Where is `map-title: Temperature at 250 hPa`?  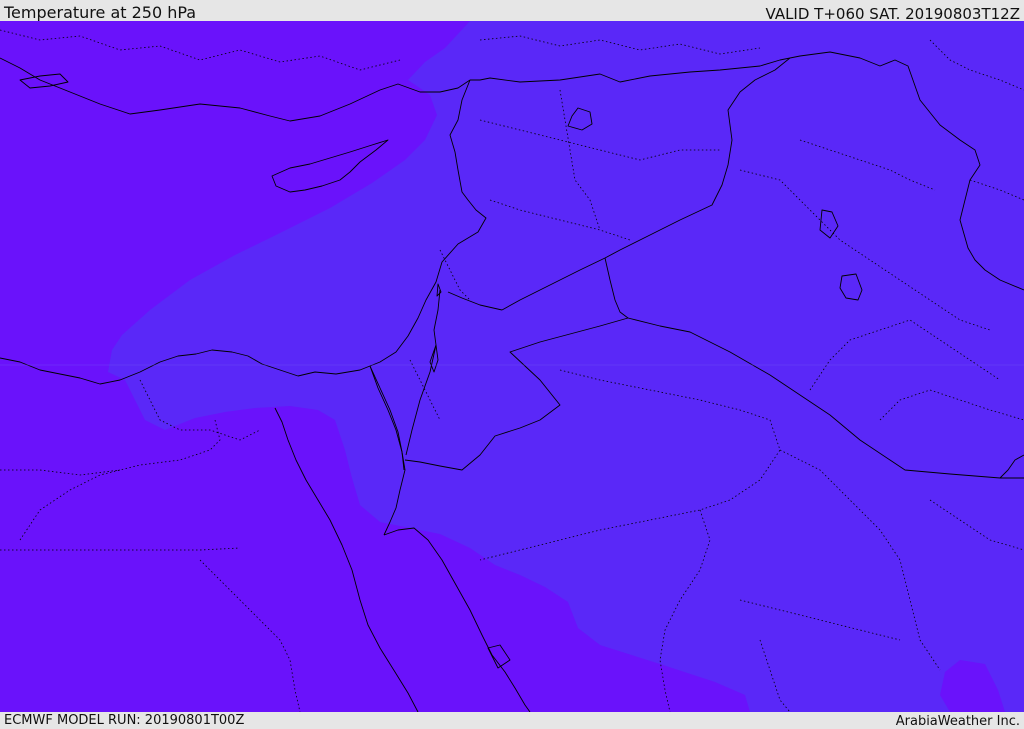
map-title: Temperature at 250 hPa is located at coordinates (100, 12).